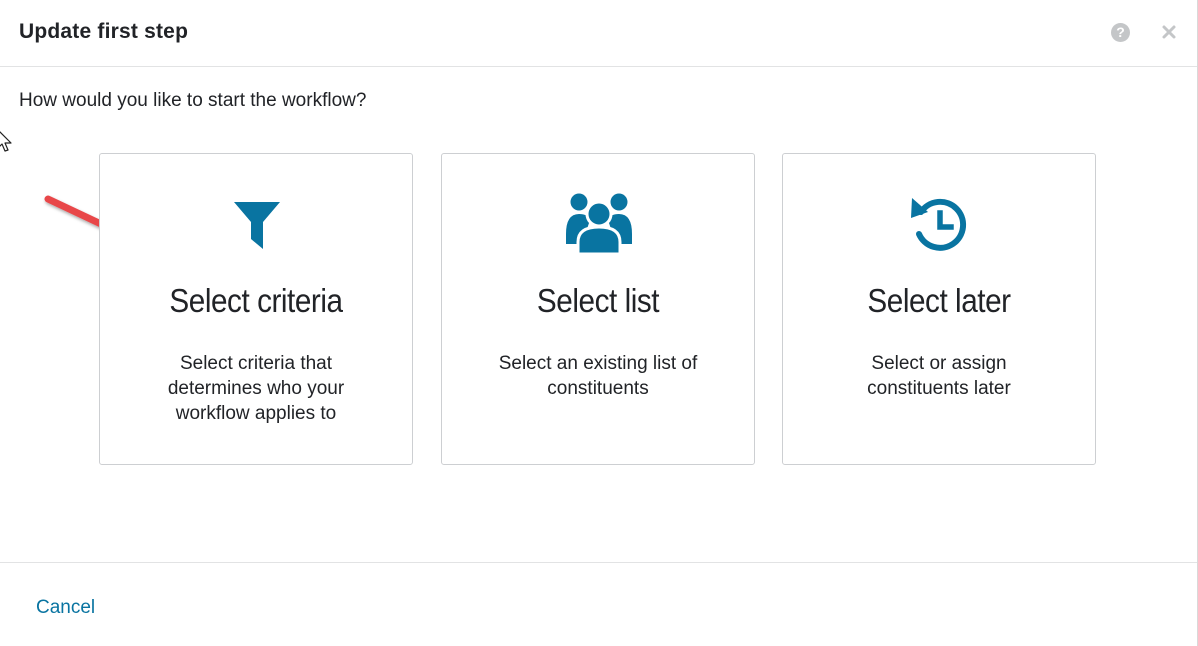 The height and width of the screenshot is (646, 1198). Describe the element at coordinates (599, 224) in the screenshot. I see `users-group-icon` at that location.